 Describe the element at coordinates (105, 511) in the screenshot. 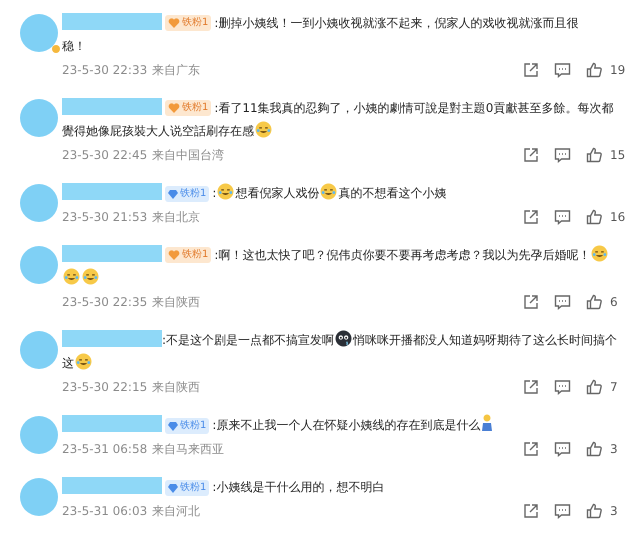

I see `comment-time: 23-5-31 06:03` at that location.